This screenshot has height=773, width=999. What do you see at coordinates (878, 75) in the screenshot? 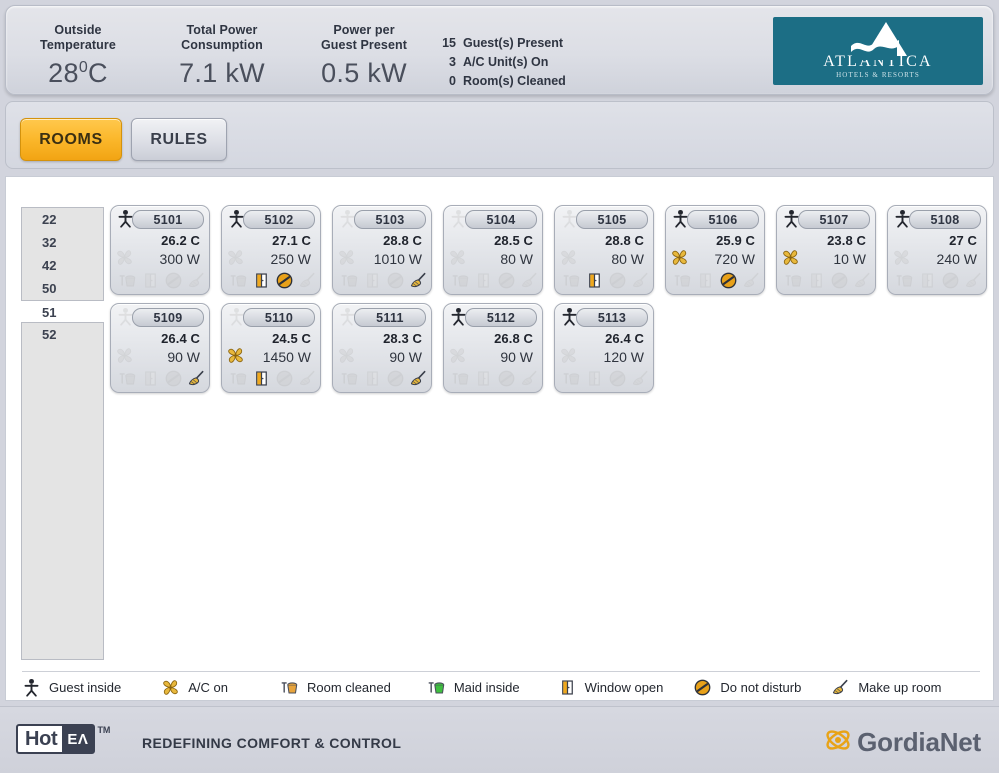
I see `brand-subtitle: HOTELS & RESORTS` at bounding box center [878, 75].